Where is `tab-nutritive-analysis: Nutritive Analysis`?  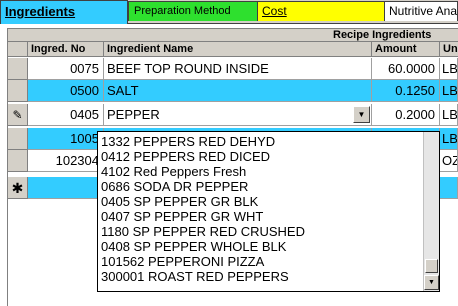
tab-nutritive-analysis: Nutritive Analysis is located at coordinates (420, 11).